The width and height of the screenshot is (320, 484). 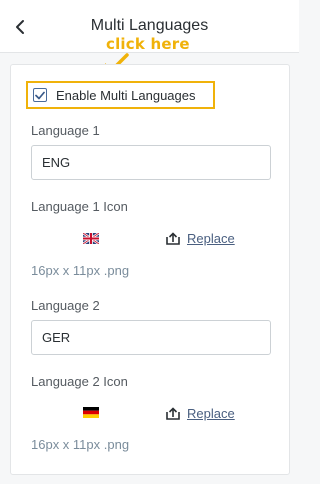 I want to click on language-1-replace-label: Replace, so click(x=211, y=238).